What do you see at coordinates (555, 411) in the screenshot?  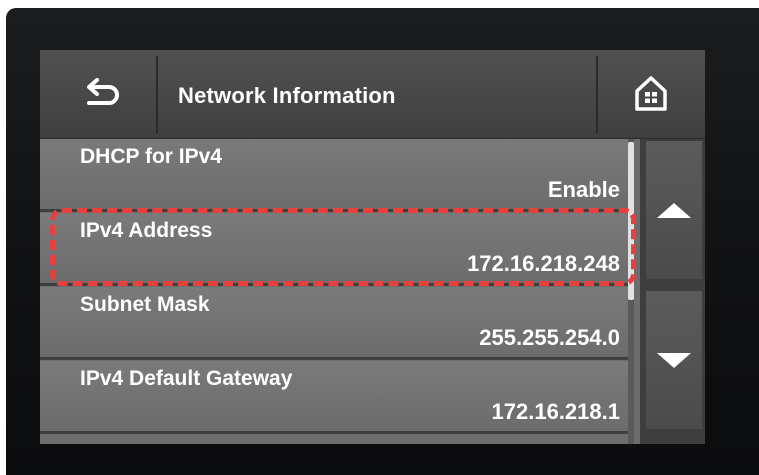 I see `list-item-value: 172.16.218.1` at bounding box center [555, 411].